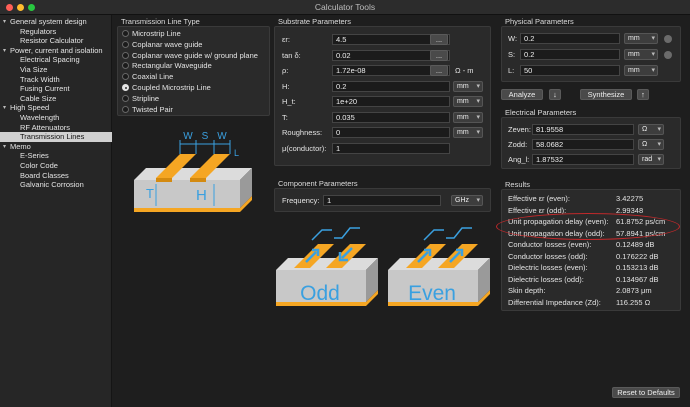  I want to click on sidebar-item: Transmission Lines, so click(56, 137).